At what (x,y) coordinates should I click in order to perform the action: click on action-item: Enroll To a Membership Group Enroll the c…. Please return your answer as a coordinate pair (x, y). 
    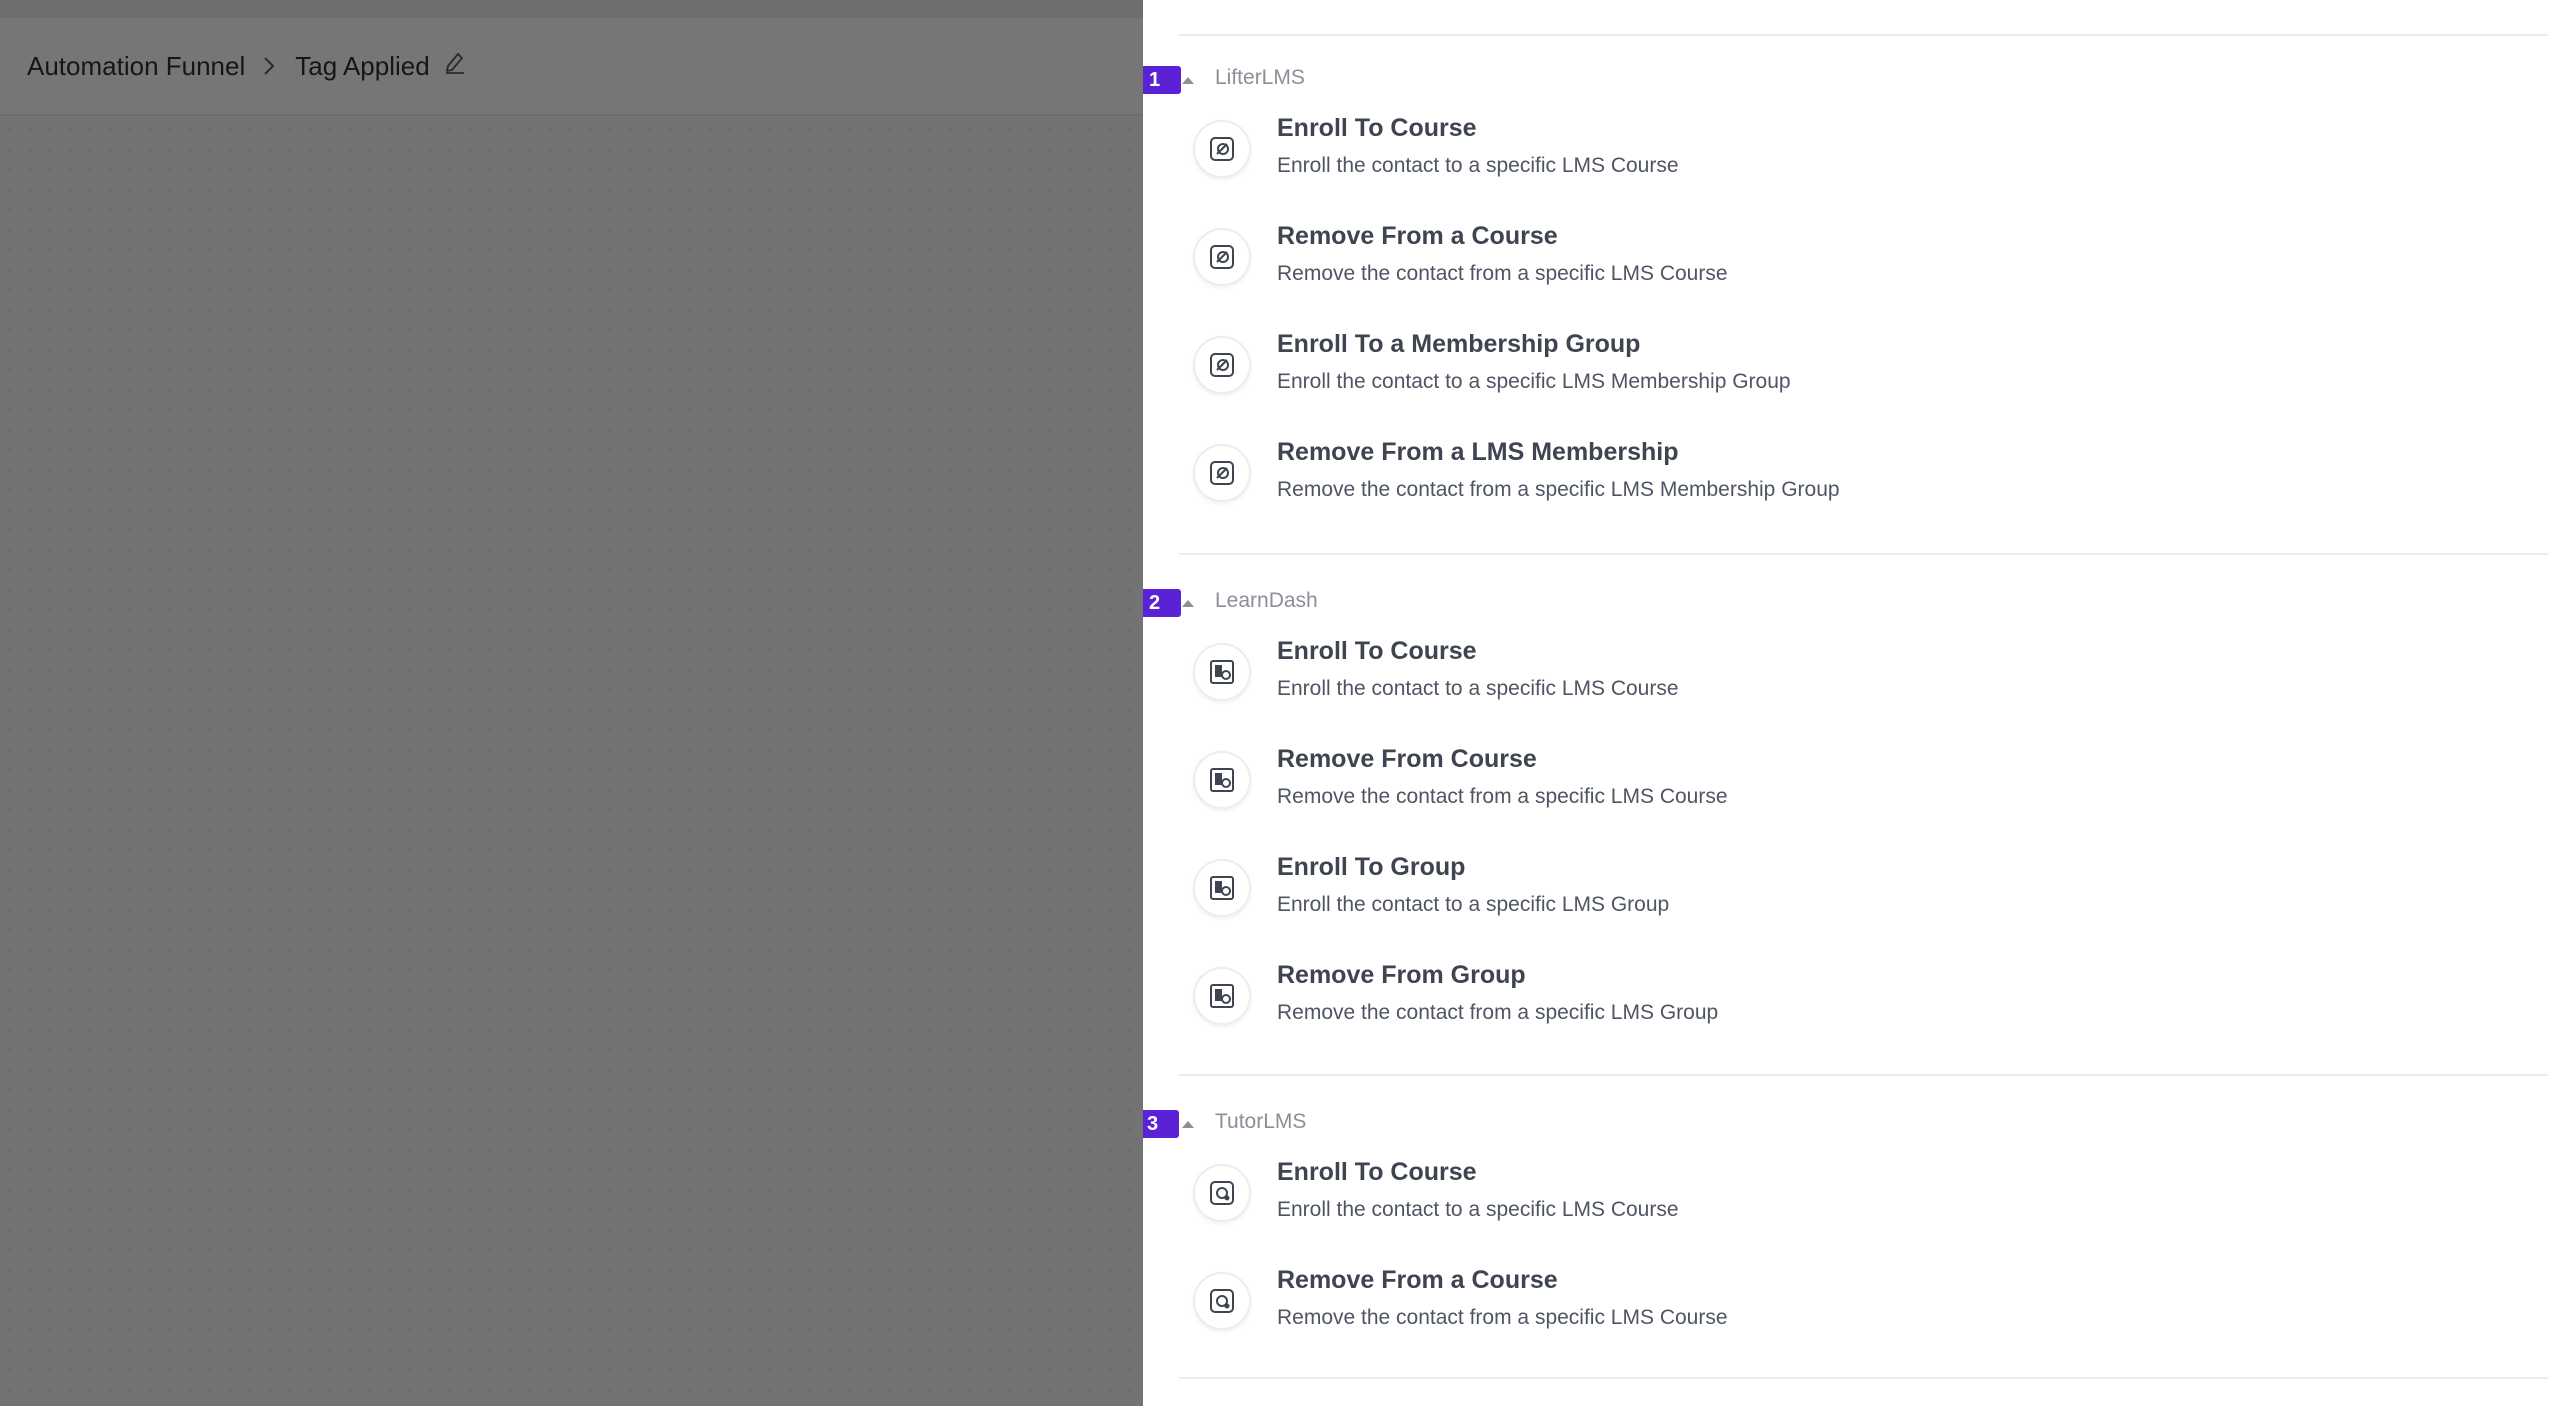
    Looking at the image, I should click on (1870, 381).